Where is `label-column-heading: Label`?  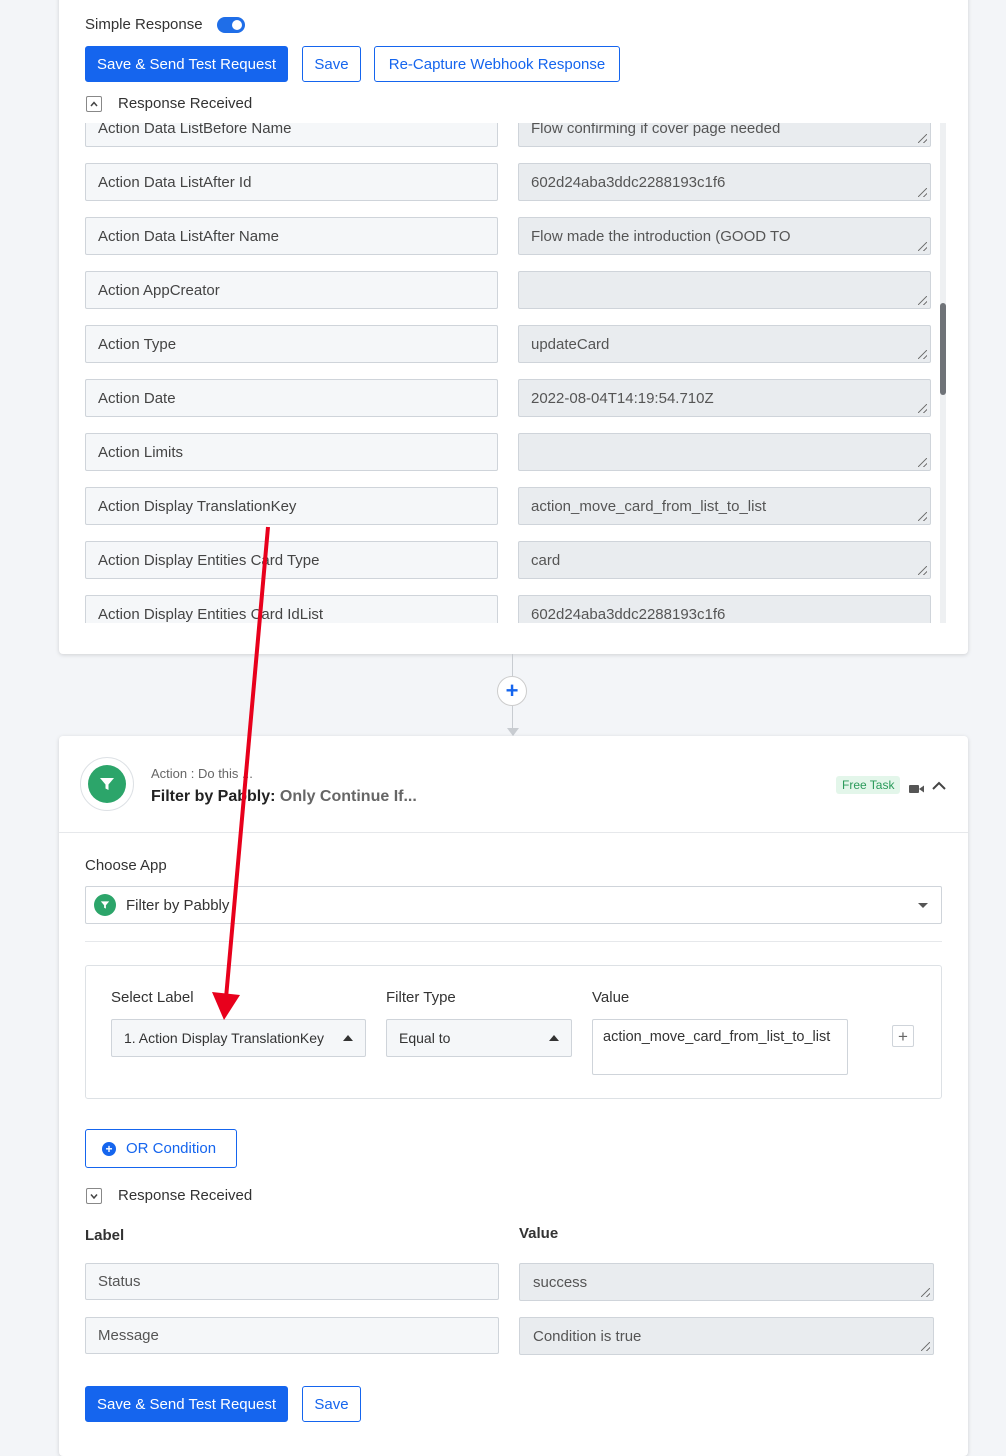 label-column-heading: Label is located at coordinates (105, 1235).